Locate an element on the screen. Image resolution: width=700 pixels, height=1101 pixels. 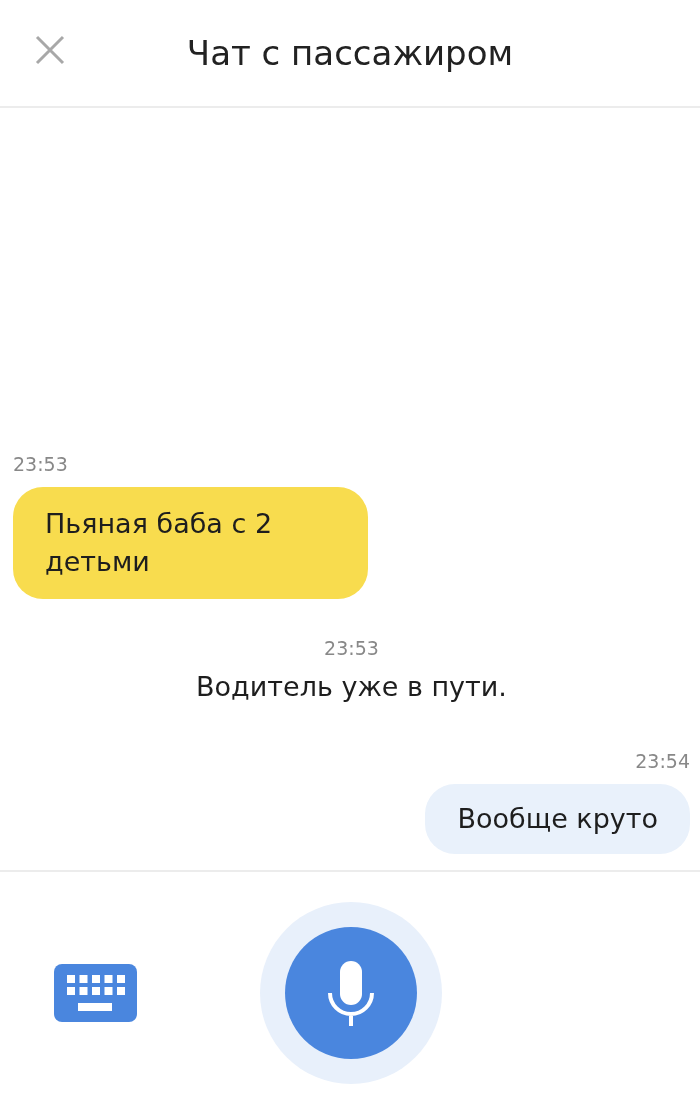
keyboard-icon is located at coordinates (95, 993).